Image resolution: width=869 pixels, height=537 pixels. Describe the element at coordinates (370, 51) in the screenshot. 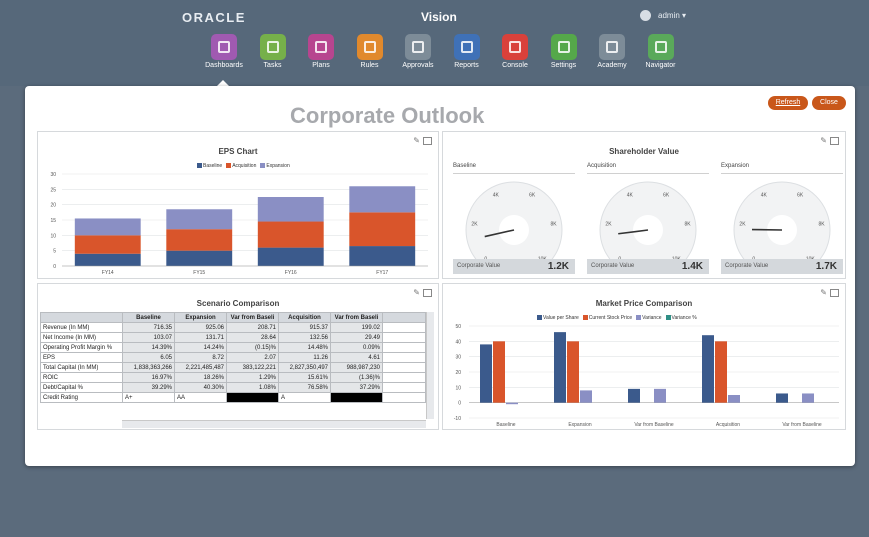

I see `nav-item-rules: Rules` at that location.